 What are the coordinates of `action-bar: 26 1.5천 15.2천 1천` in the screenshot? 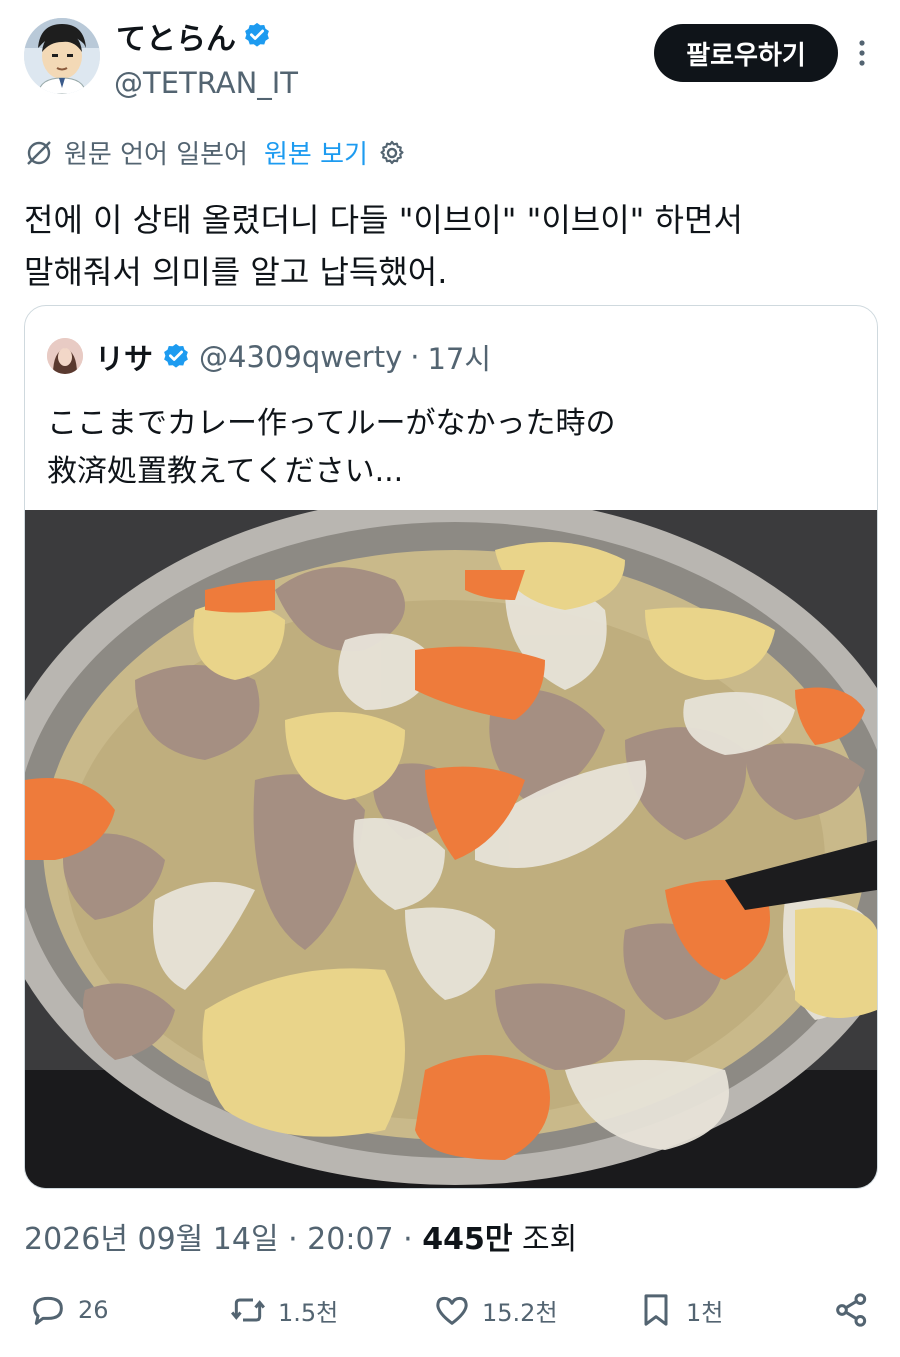 It's located at (450, 1315).